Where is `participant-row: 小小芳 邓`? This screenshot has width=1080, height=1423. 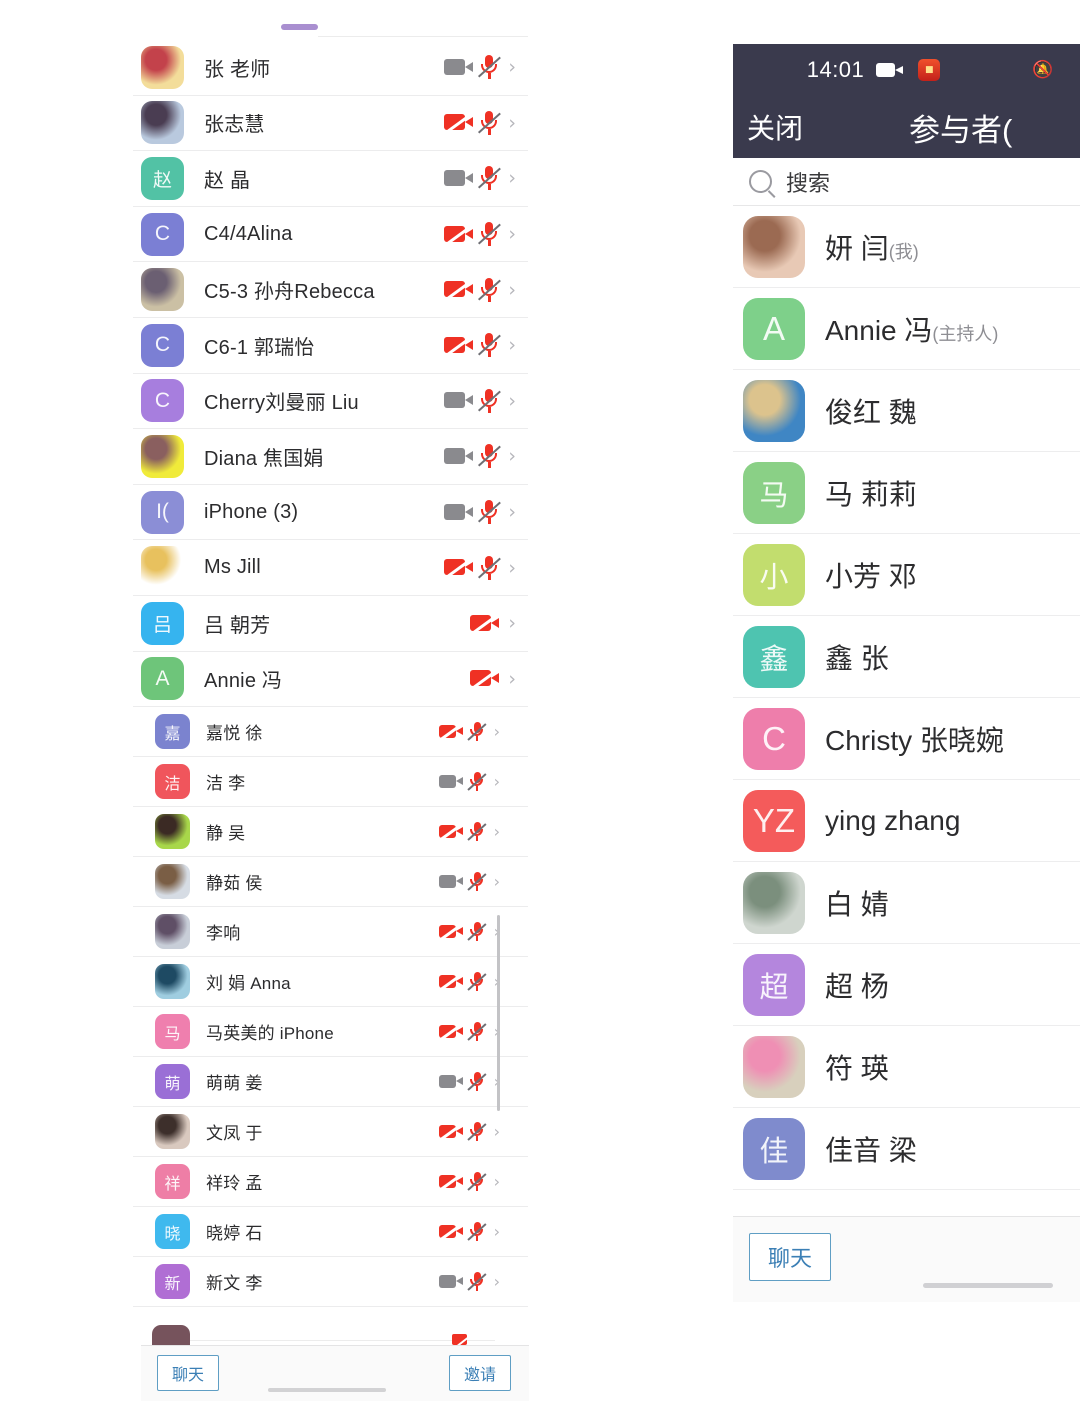
participant-row: 小小芳 邓 is located at coordinates (906, 575).